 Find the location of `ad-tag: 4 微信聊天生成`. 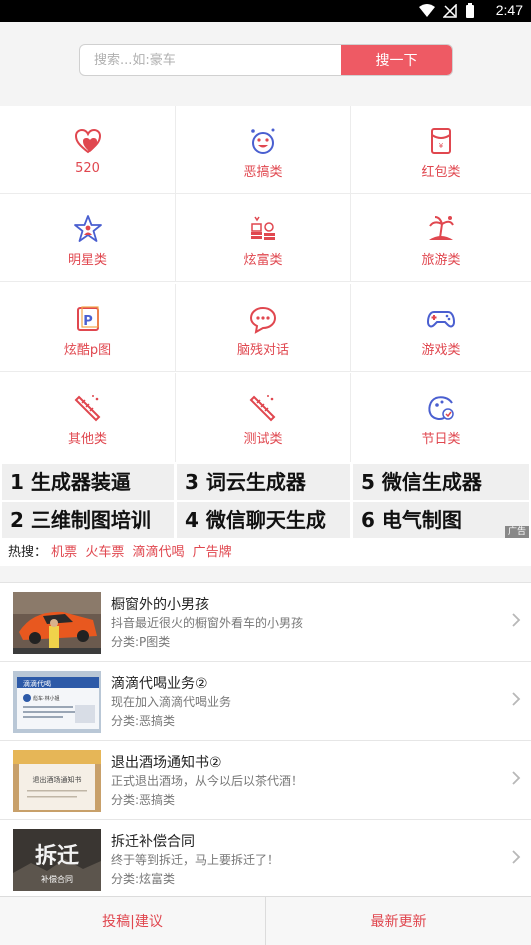

ad-tag: 4 微信聊天生成 is located at coordinates (263, 520).